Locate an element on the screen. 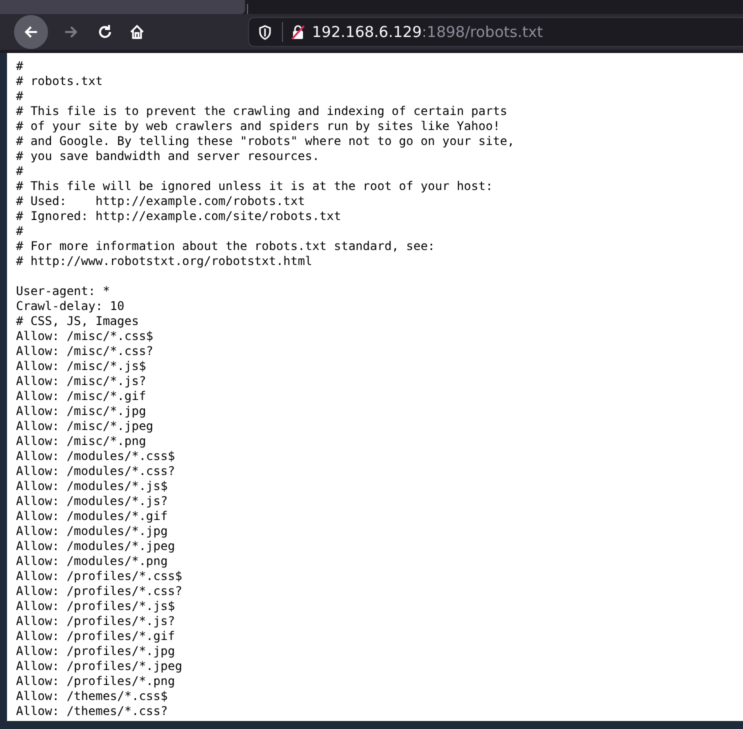 The width and height of the screenshot is (743, 729). address-bar: 192.168.6.129:1898/robots.txt is located at coordinates (495, 32).